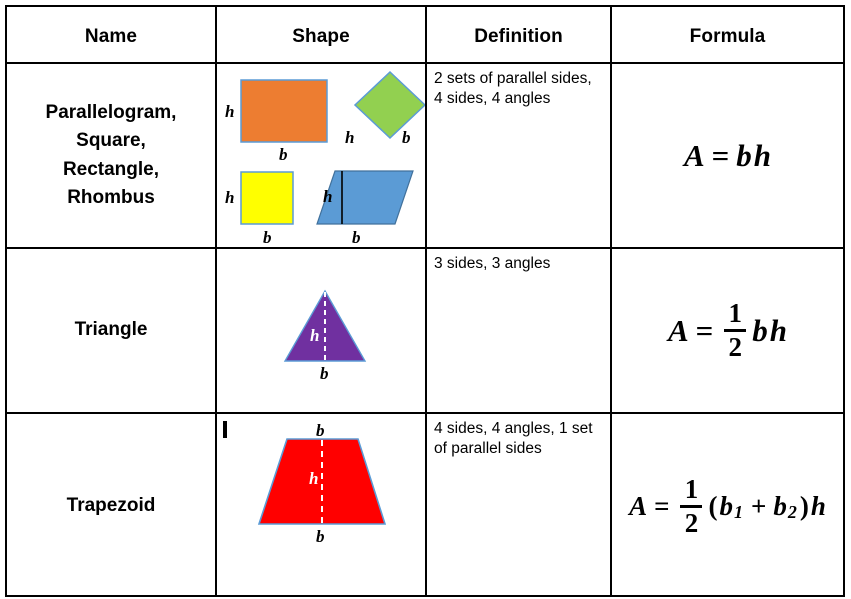 The image size is (851, 599). Describe the element at coordinates (320, 430) in the screenshot. I see `trapezoid-top-base-label: b` at that location.